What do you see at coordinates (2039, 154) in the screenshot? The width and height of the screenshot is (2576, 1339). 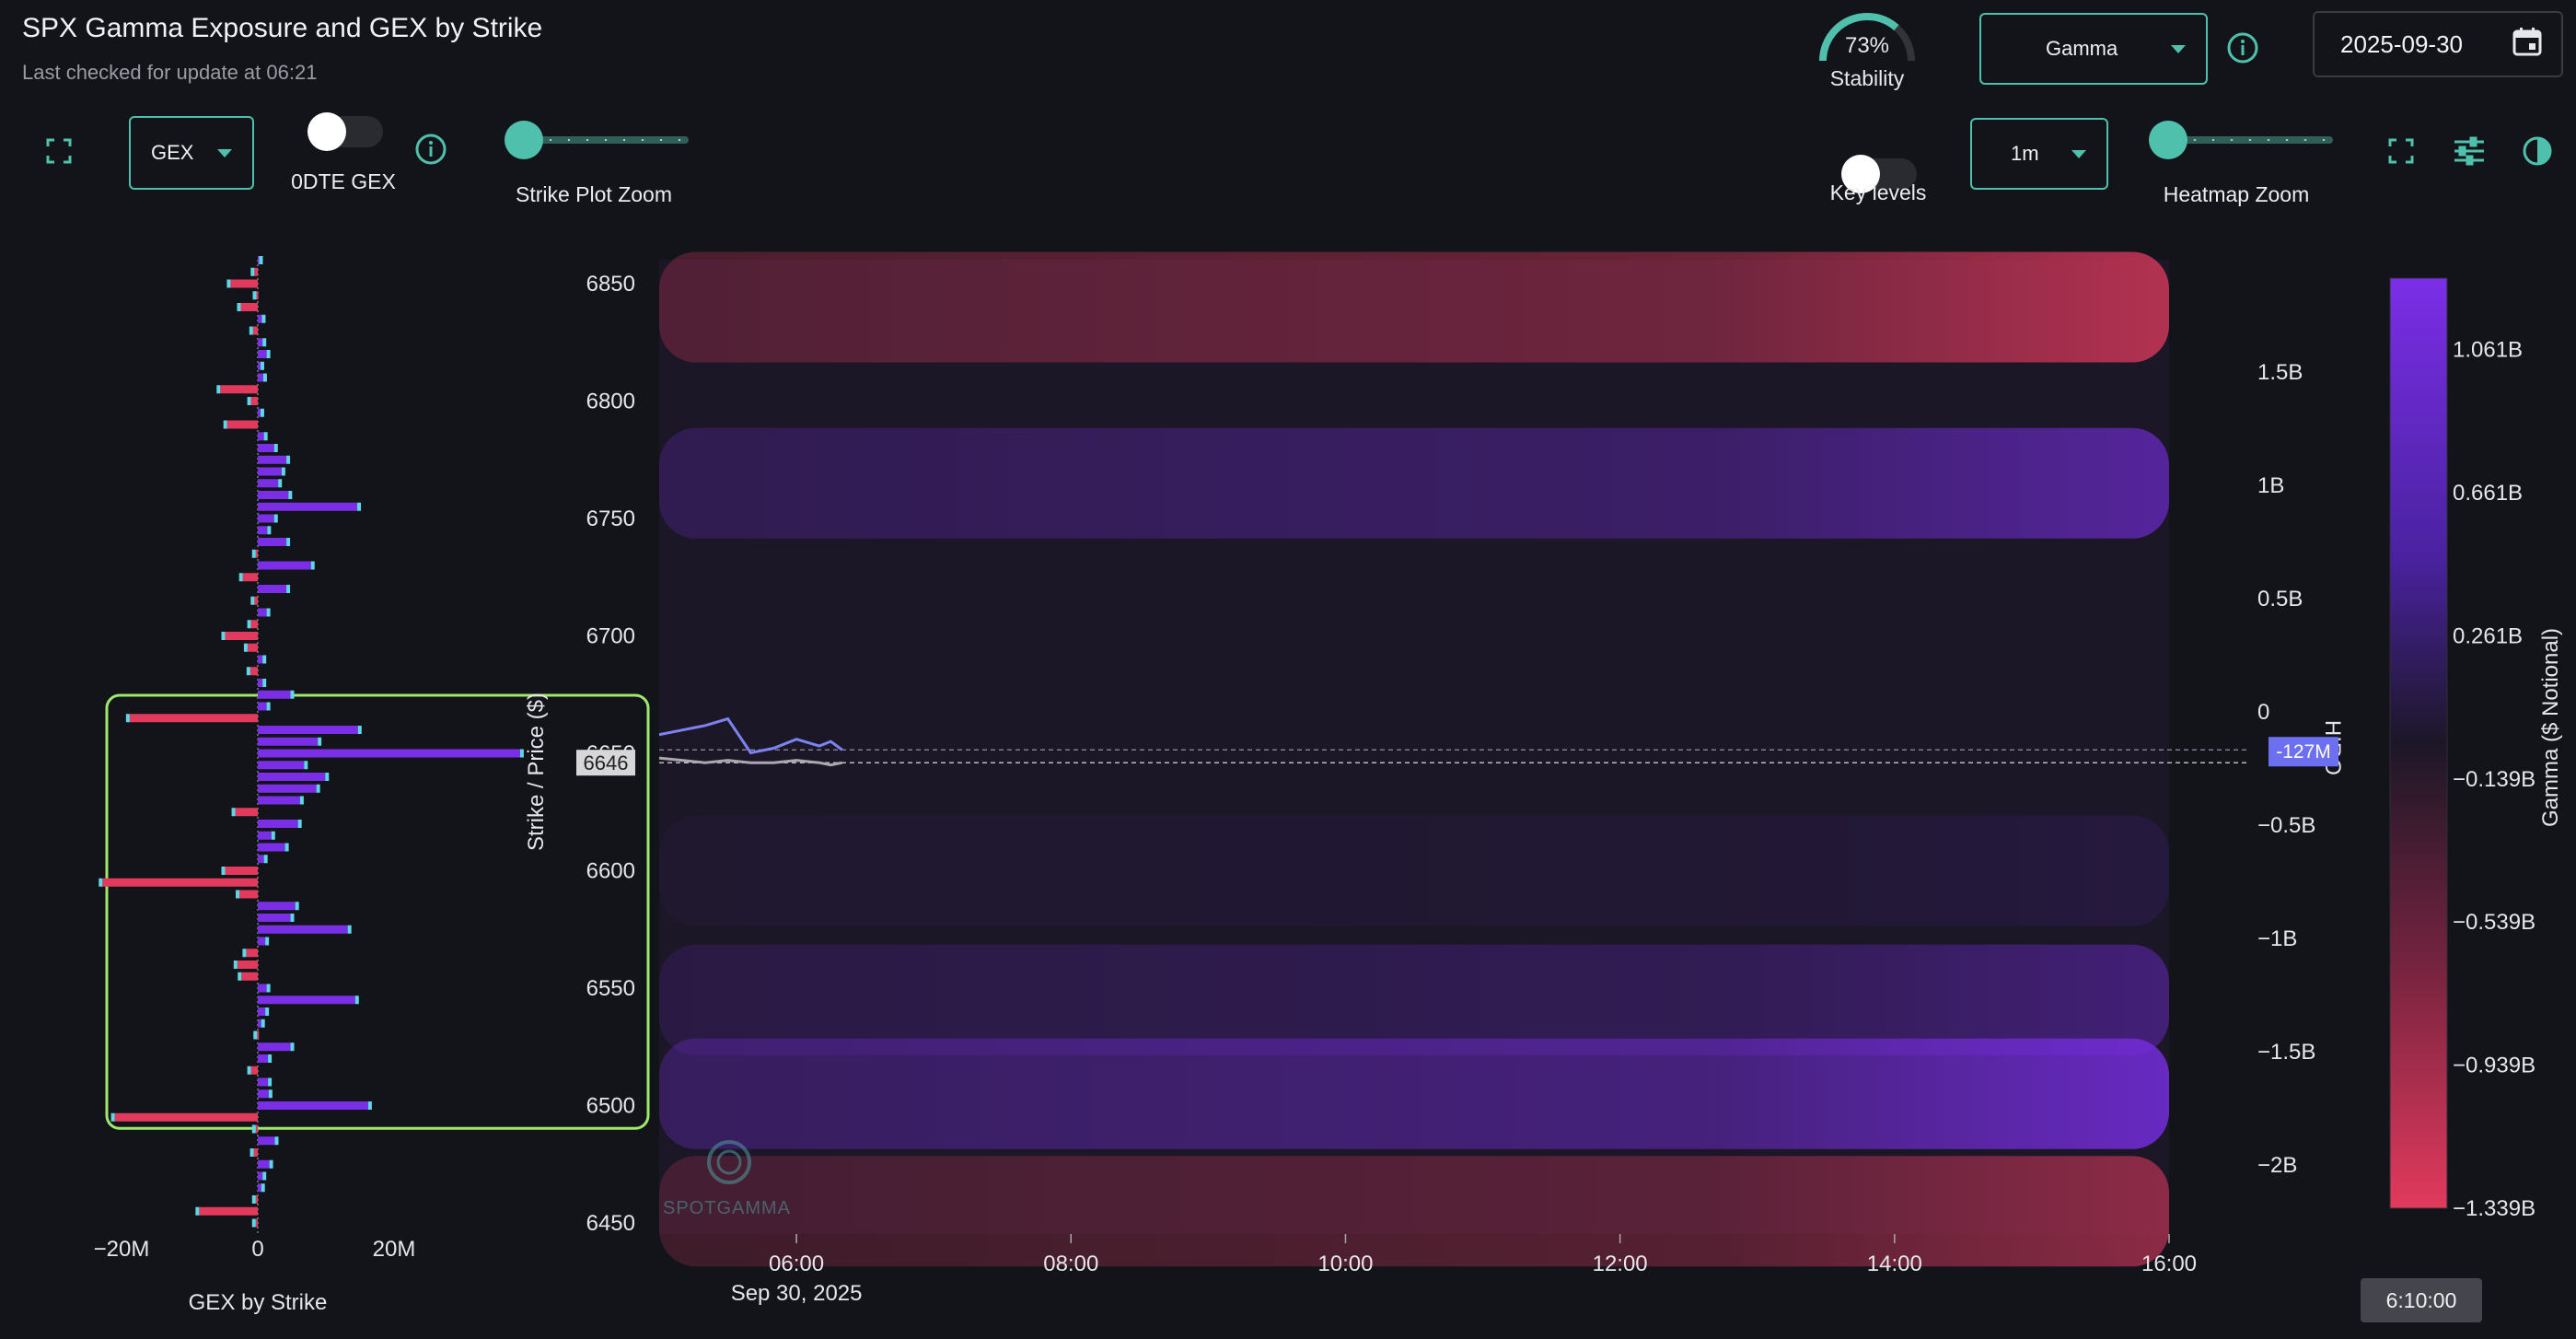 I see `interval-select: 1m` at bounding box center [2039, 154].